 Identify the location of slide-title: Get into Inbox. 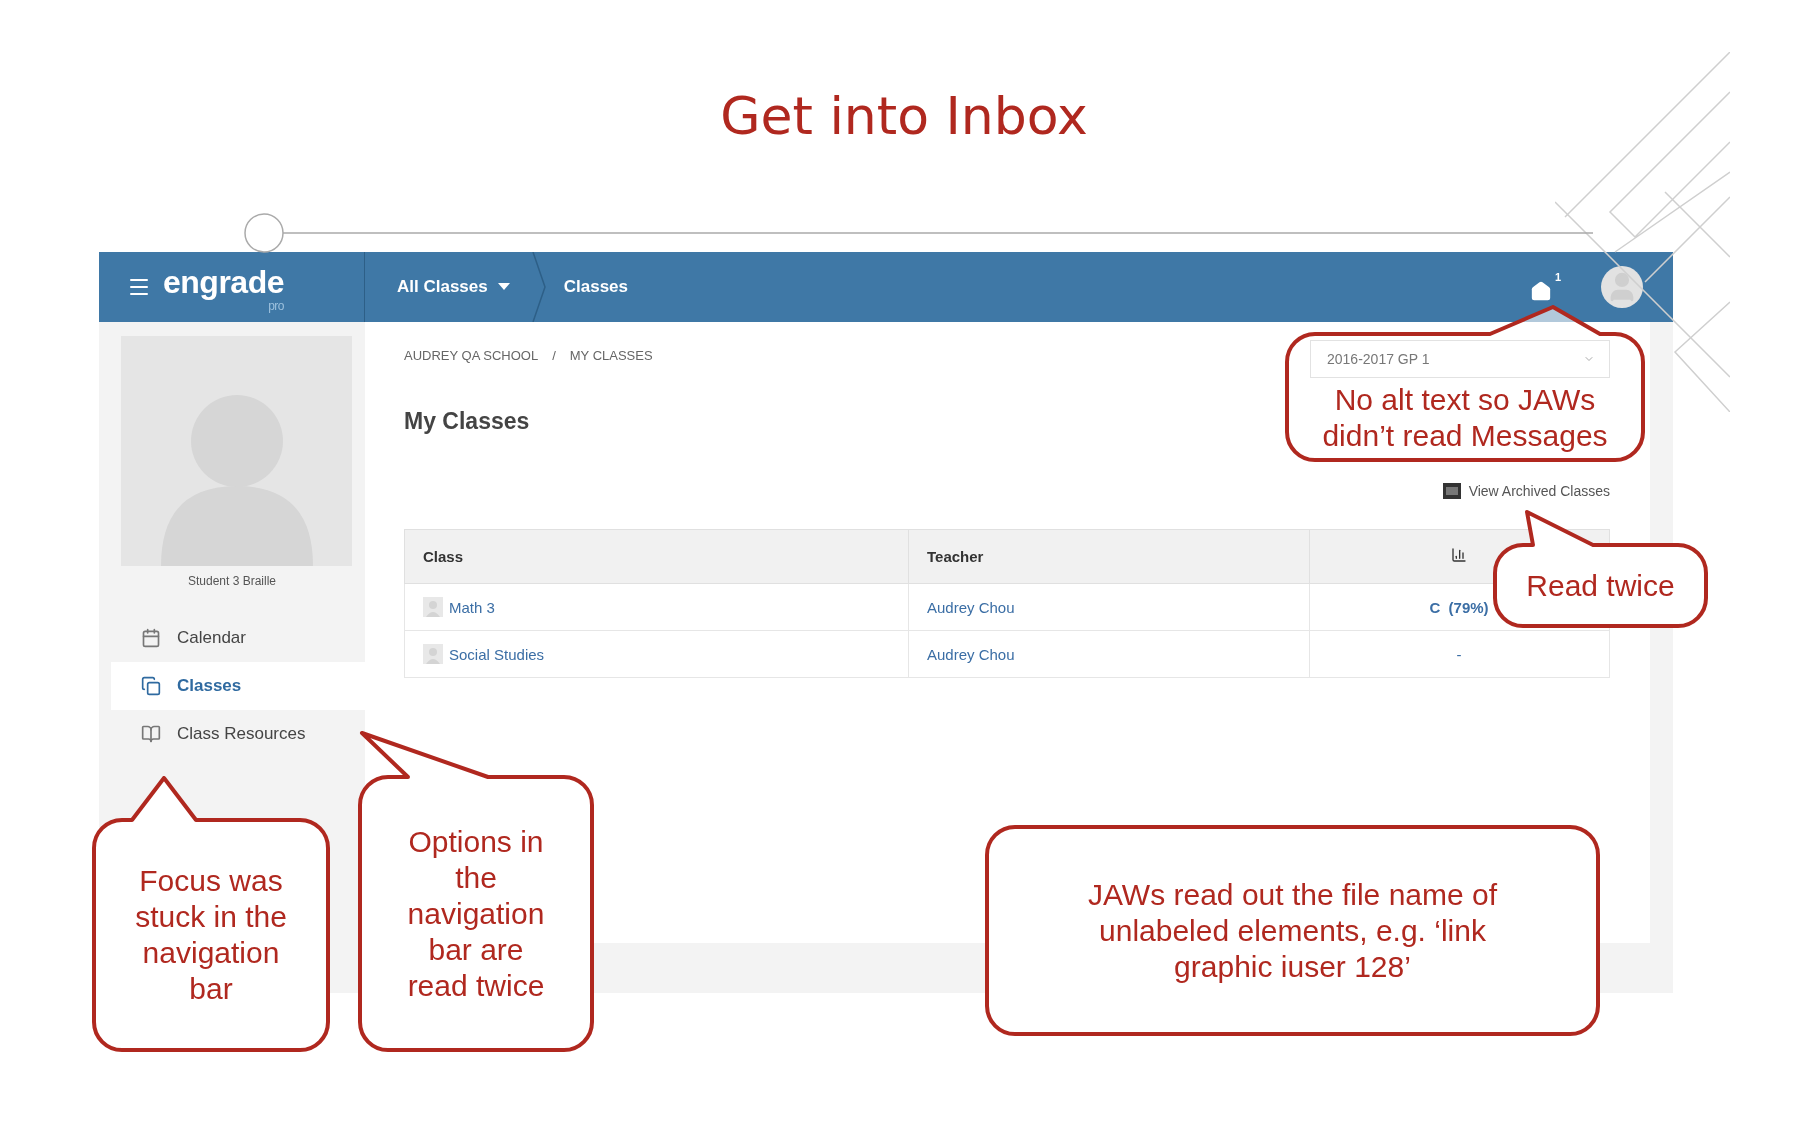
(904, 117).